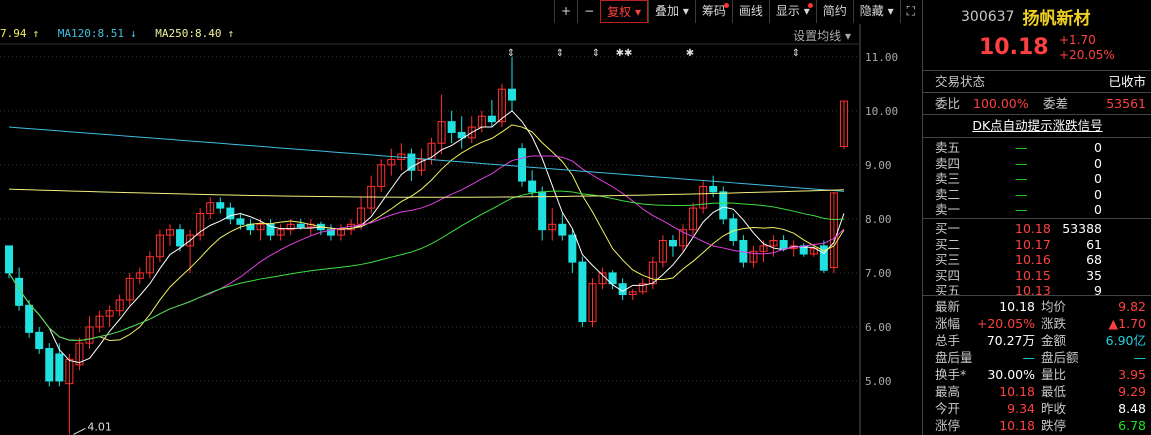 The height and width of the screenshot is (435, 1151). I want to click on ma-legend: 7.94 ↑ MA120:8.51 ↓ MA250:8.40 ↑, so click(123, 34).